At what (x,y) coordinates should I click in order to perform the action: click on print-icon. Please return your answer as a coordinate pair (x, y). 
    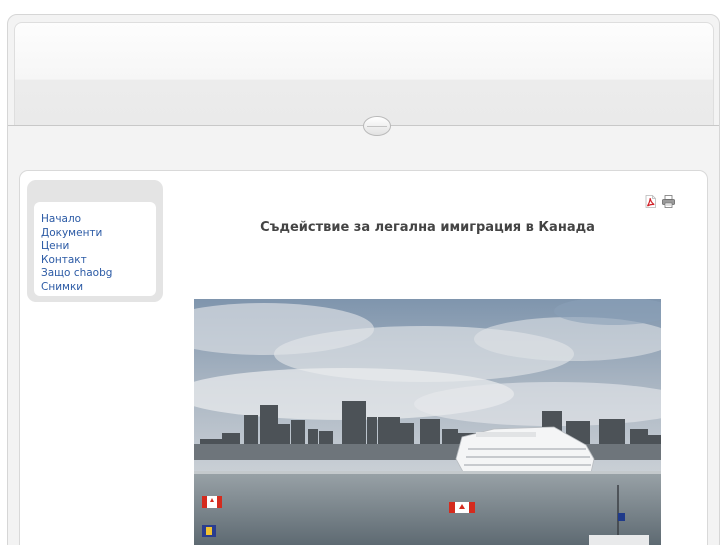
    Looking at the image, I should click on (668, 200).